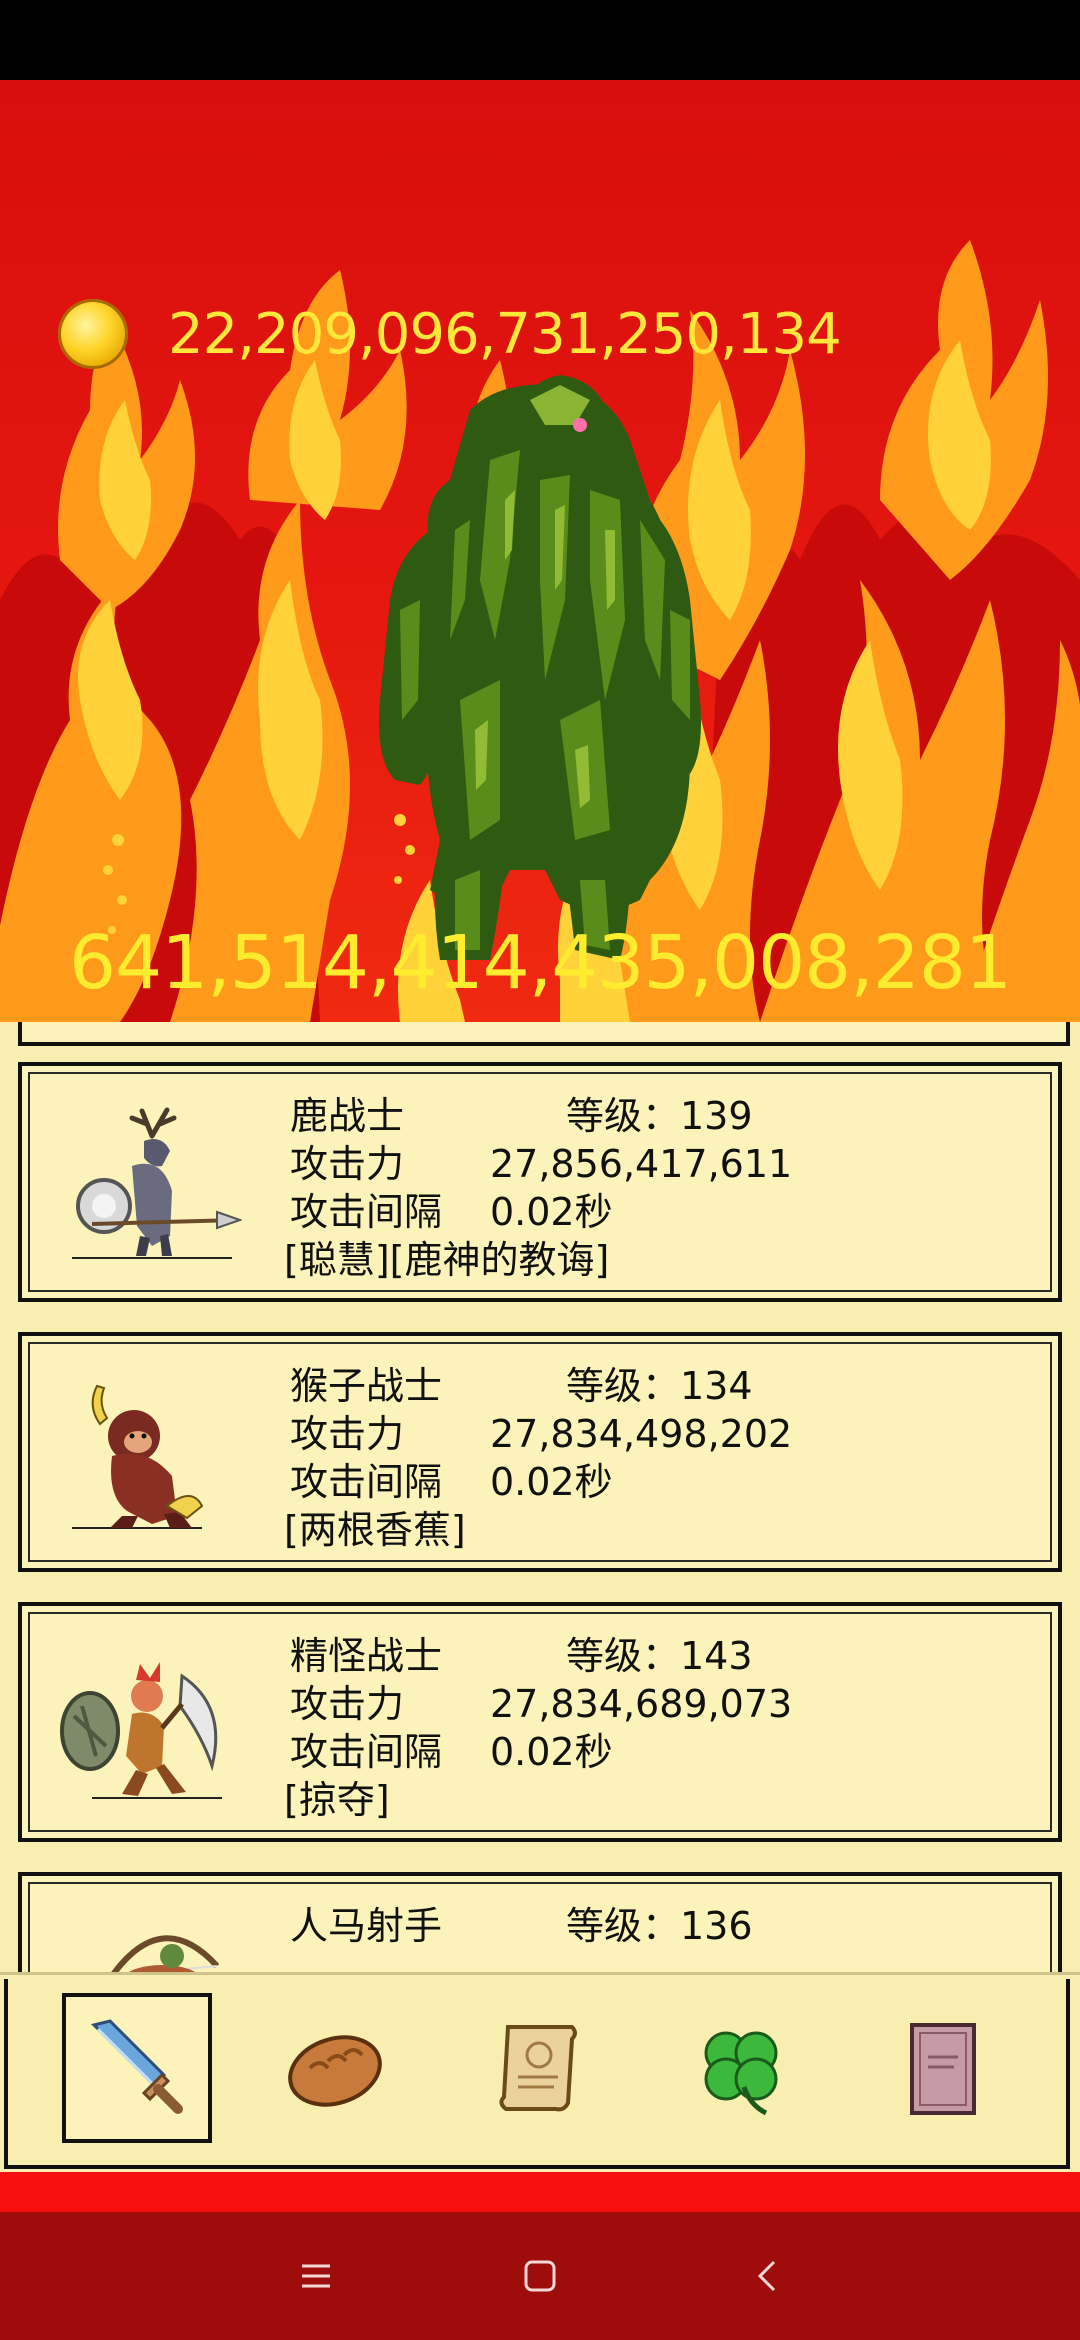 The width and height of the screenshot is (1080, 2340). I want to click on enemy-hp-counter: 641,514,414,435,008,281, so click(540, 963).